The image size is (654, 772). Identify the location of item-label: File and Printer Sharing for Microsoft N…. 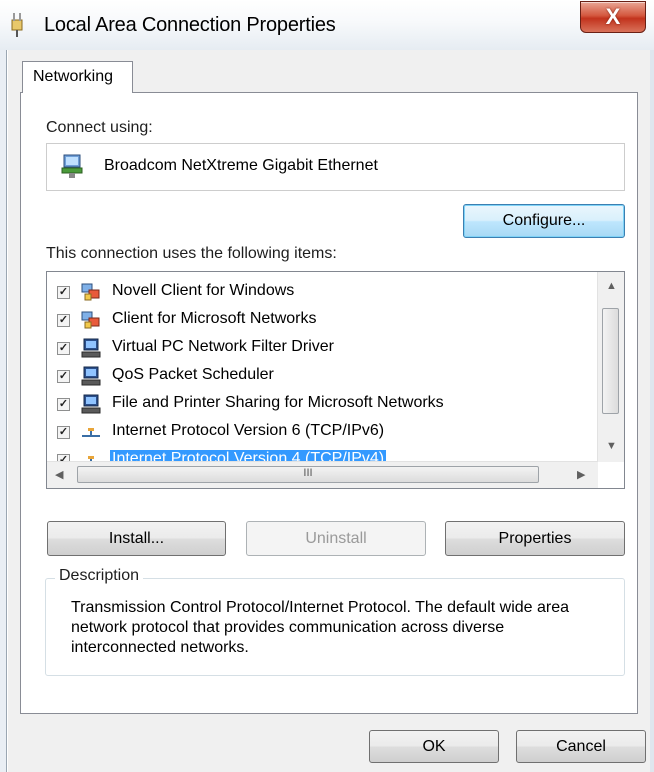
(278, 402).